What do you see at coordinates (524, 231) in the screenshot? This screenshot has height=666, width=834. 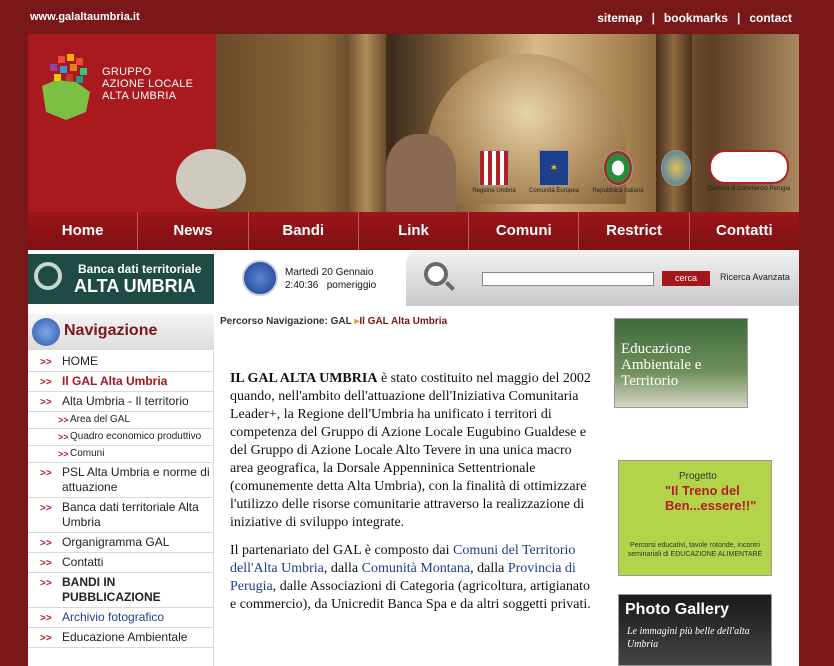 I see `nav-comuni: Comuni` at bounding box center [524, 231].